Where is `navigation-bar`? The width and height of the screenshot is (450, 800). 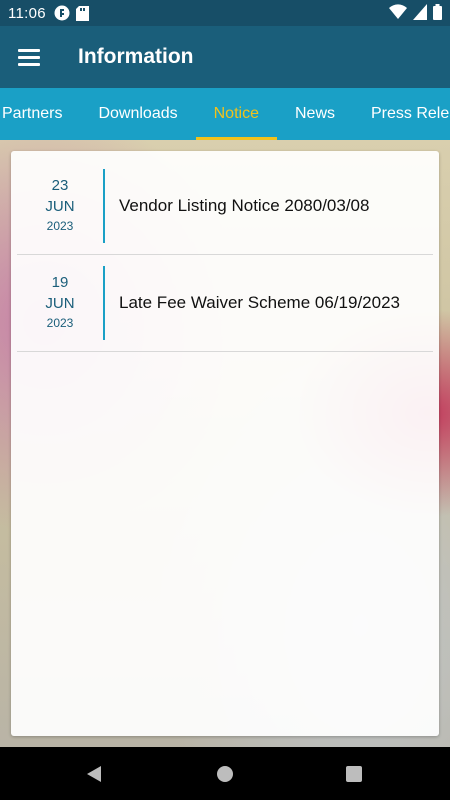
navigation-bar is located at coordinates (225, 773).